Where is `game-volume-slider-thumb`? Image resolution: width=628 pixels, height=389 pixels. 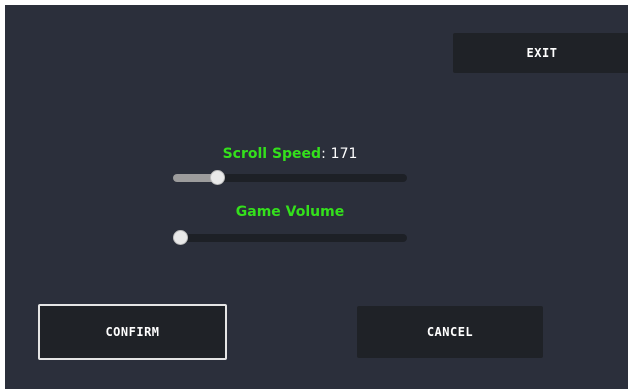 game-volume-slider-thumb is located at coordinates (180, 237).